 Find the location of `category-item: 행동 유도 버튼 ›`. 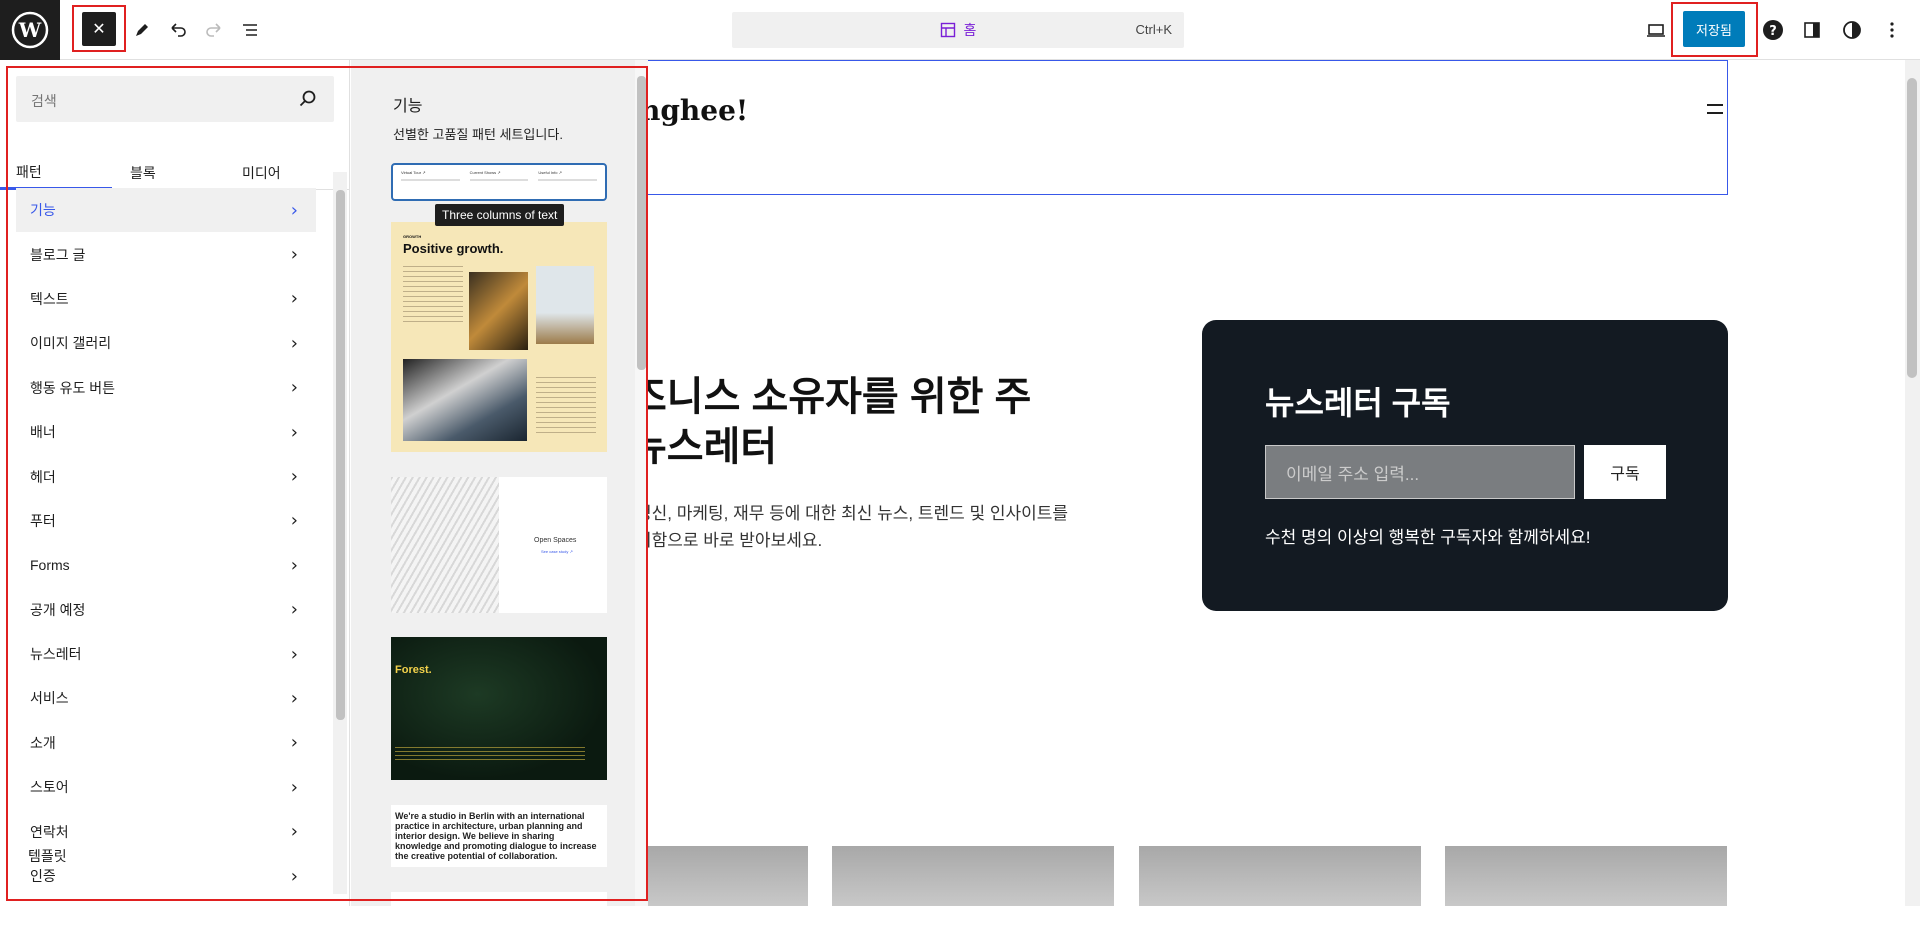

category-item: 행동 유도 버튼 › is located at coordinates (166, 388).